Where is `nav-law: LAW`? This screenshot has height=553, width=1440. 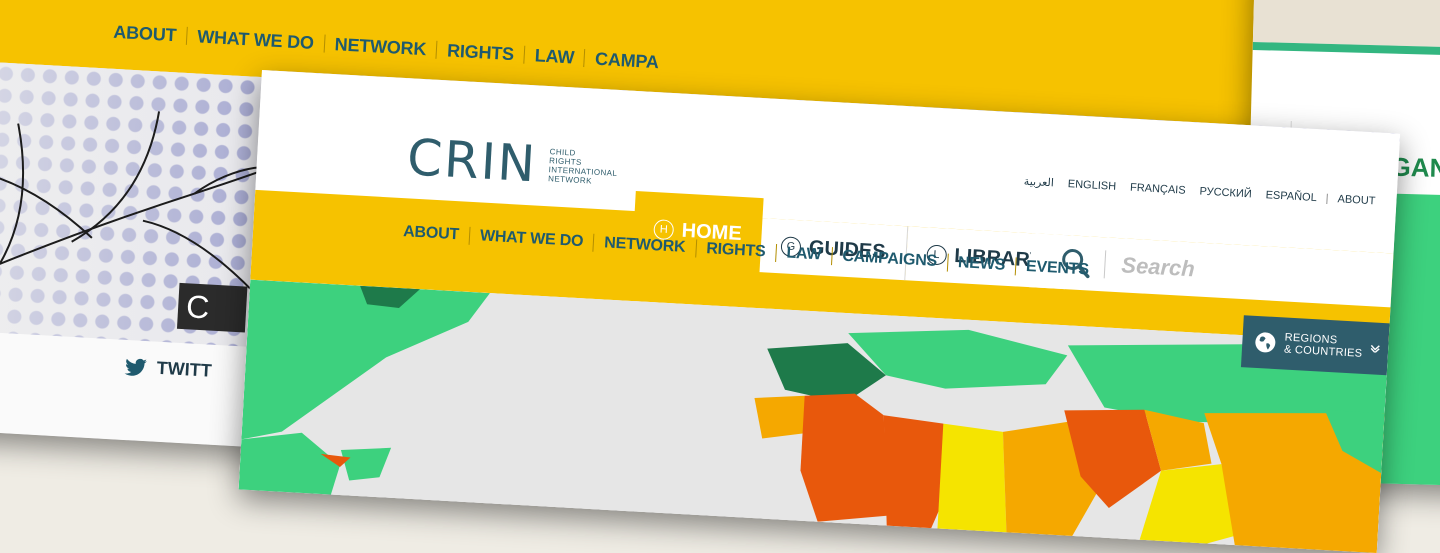
nav-law: LAW is located at coordinates (803, 254).